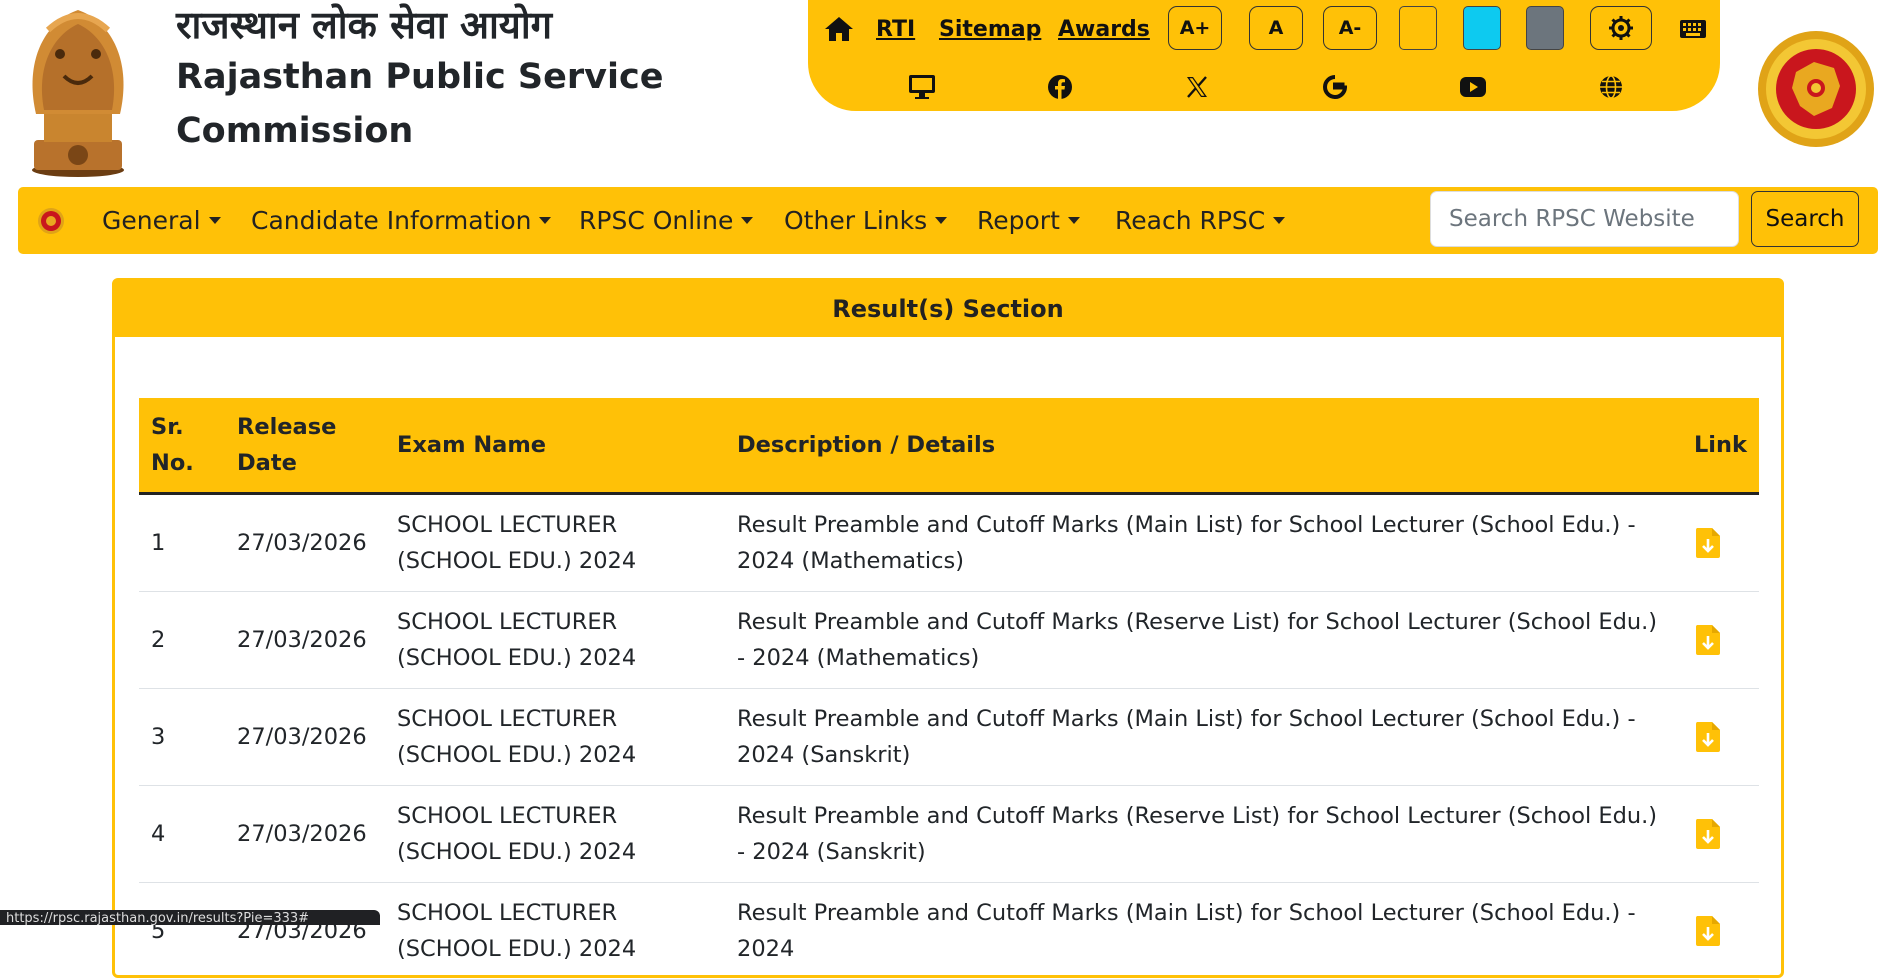 This screenshot has width=1882, height=980. What do you see at coordinates (1693, 29) in the screenshot?
I see `keyboard-icon` at bounding box center [1693, 29].